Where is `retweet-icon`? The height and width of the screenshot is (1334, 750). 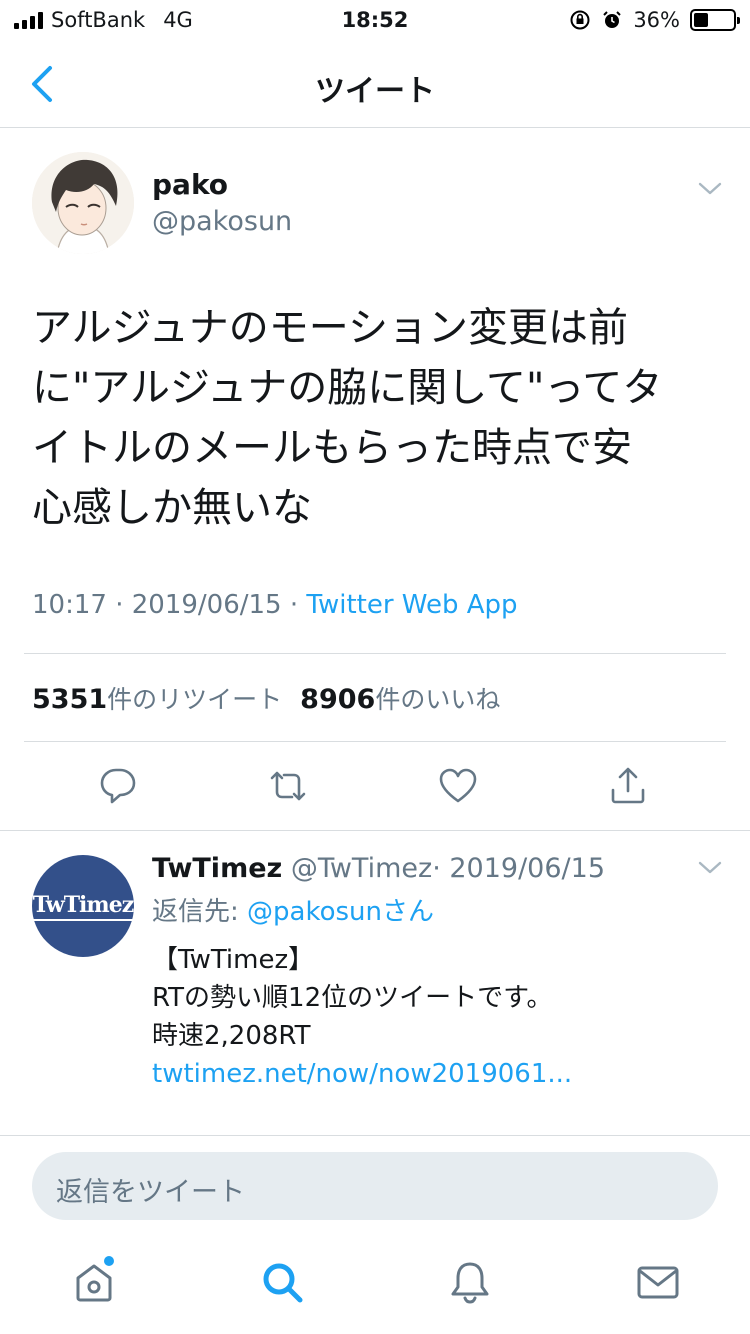
retweet-icon is located at coordinates (288, 786).